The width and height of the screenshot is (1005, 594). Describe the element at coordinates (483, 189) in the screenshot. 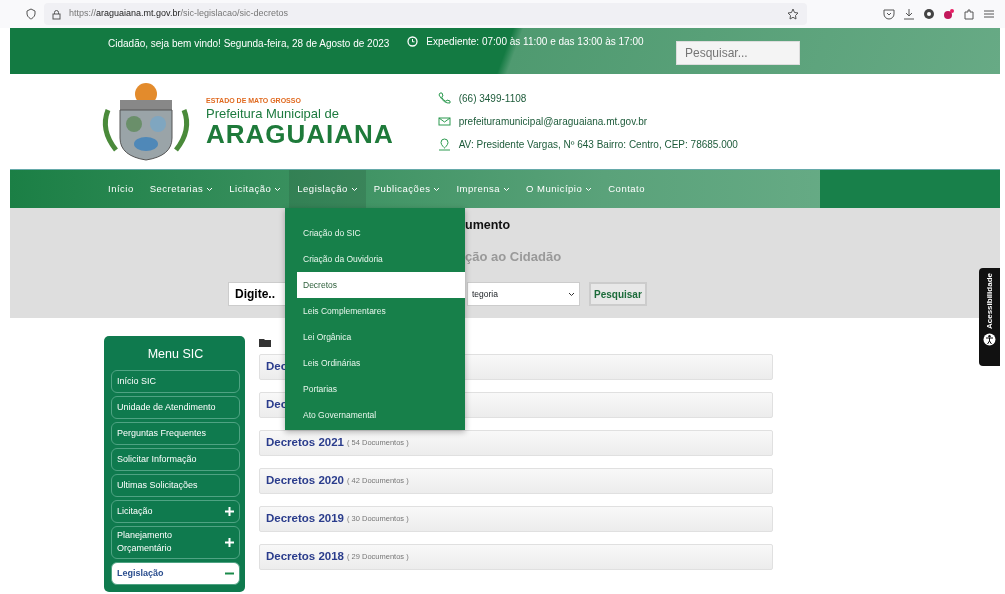

I see `nav-link: Imprensa` at that location.